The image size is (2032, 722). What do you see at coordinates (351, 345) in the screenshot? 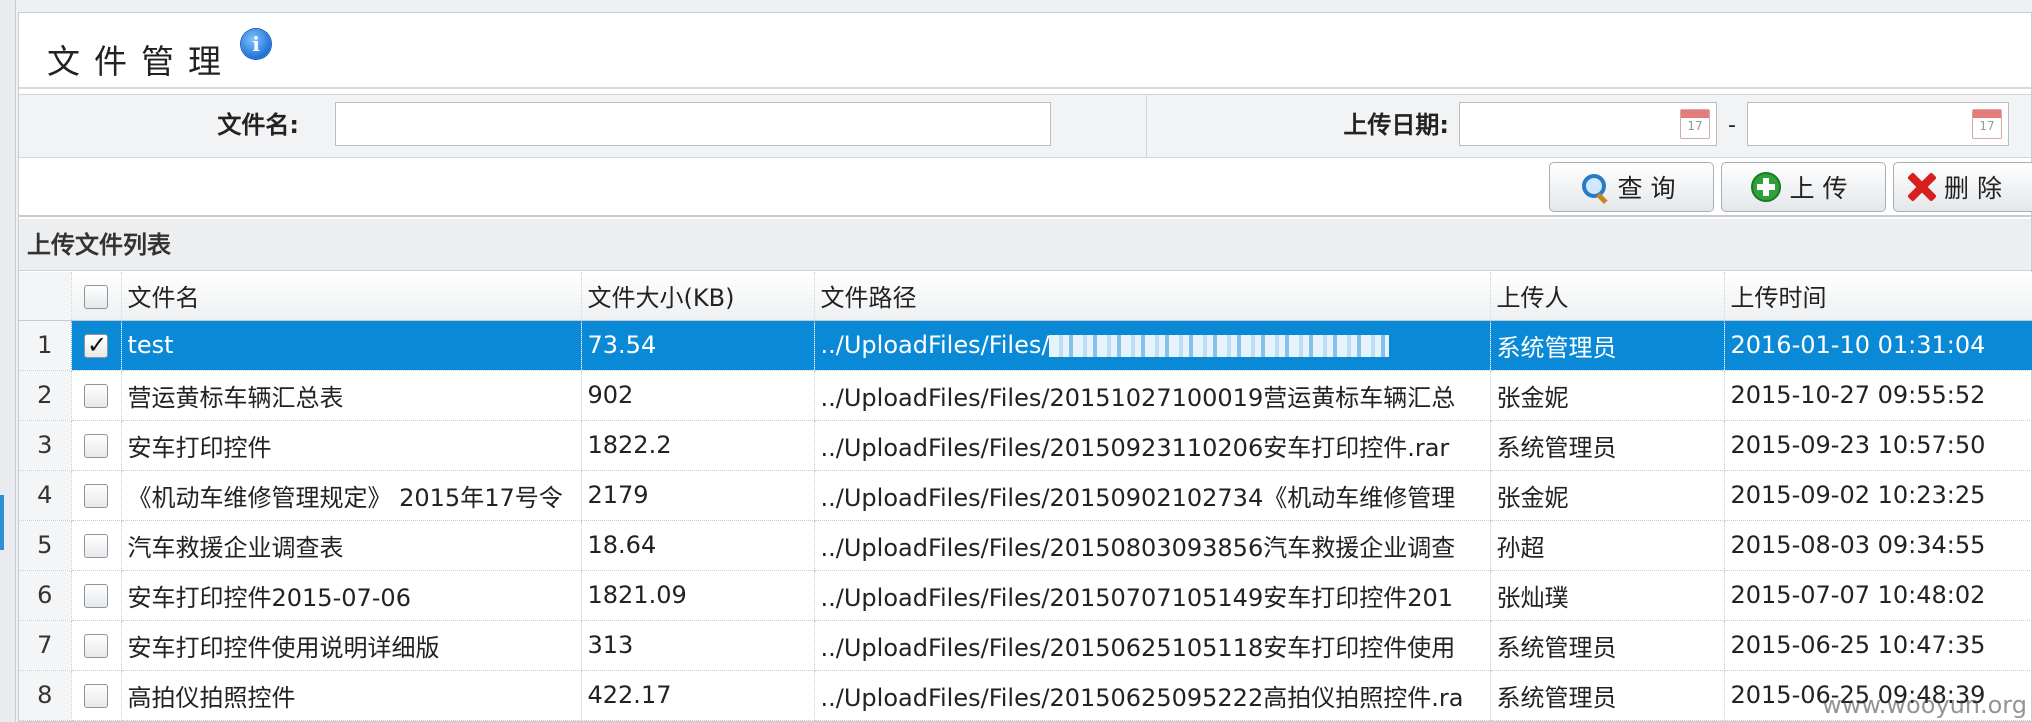
I see `cell-filename: test` at bounding box center [351, 345].